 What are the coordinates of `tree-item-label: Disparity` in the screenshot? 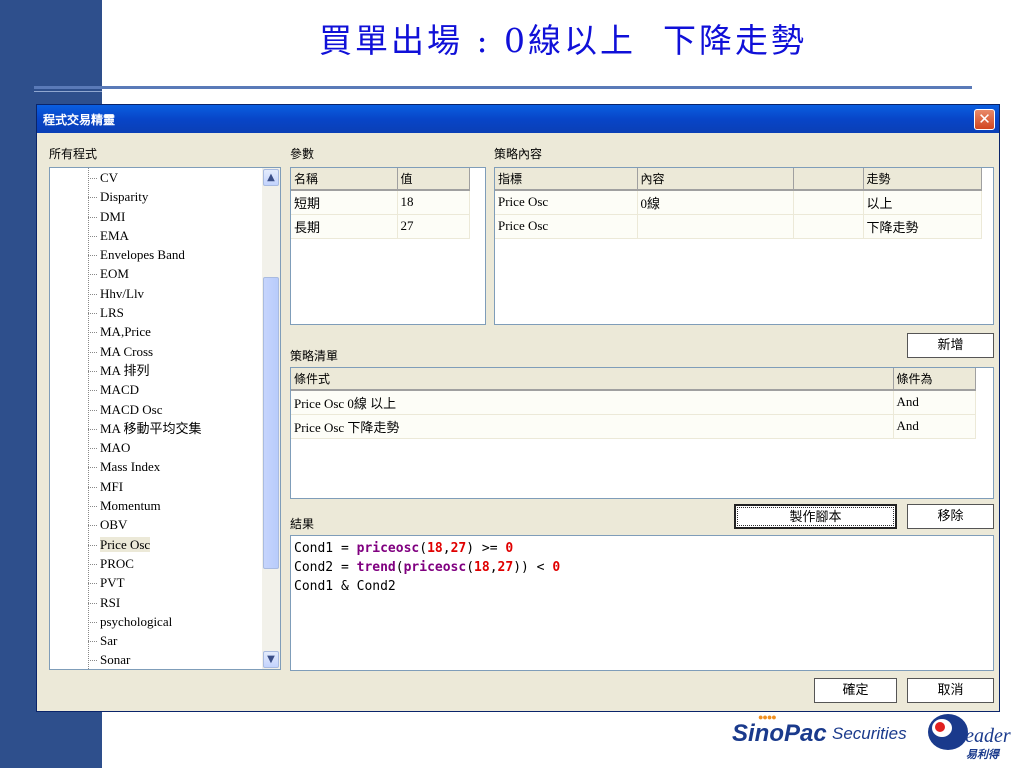 It's located at (124, 197).